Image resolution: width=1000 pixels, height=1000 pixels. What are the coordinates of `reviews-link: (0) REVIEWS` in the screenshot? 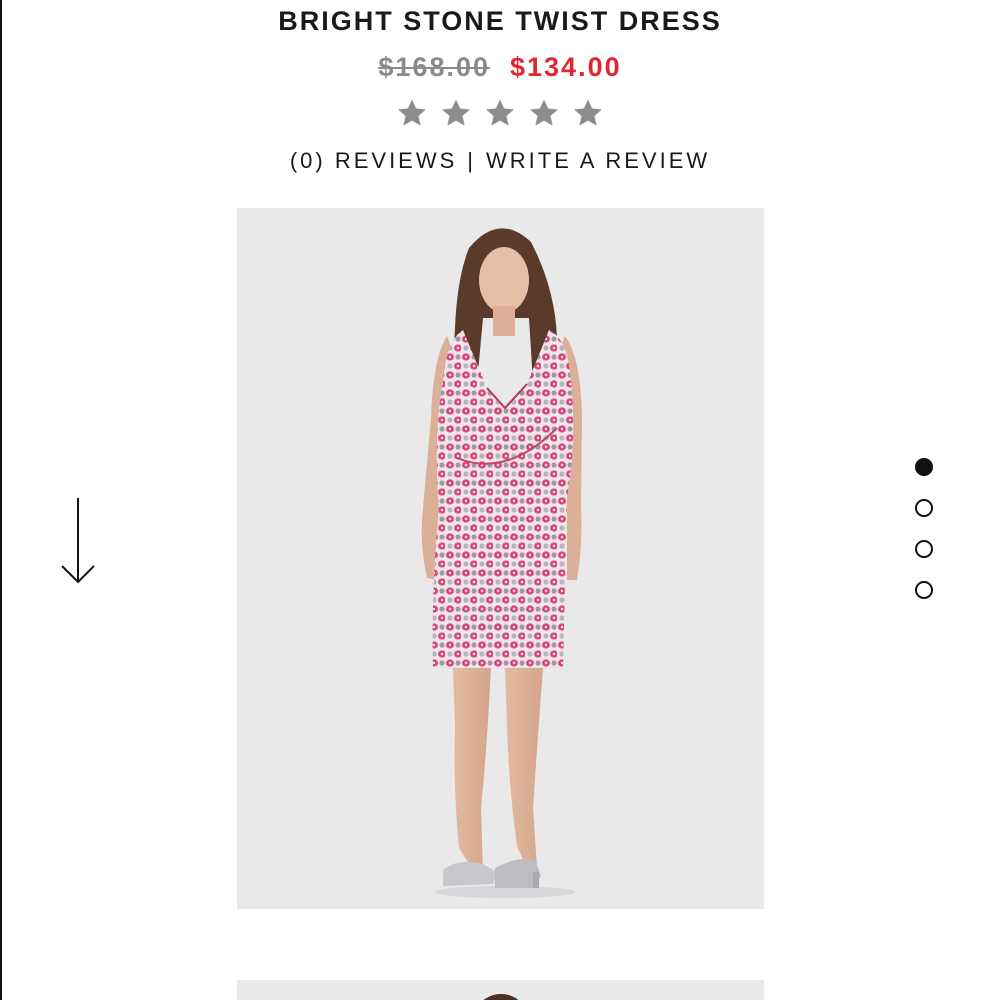 It's located at (373, 160).